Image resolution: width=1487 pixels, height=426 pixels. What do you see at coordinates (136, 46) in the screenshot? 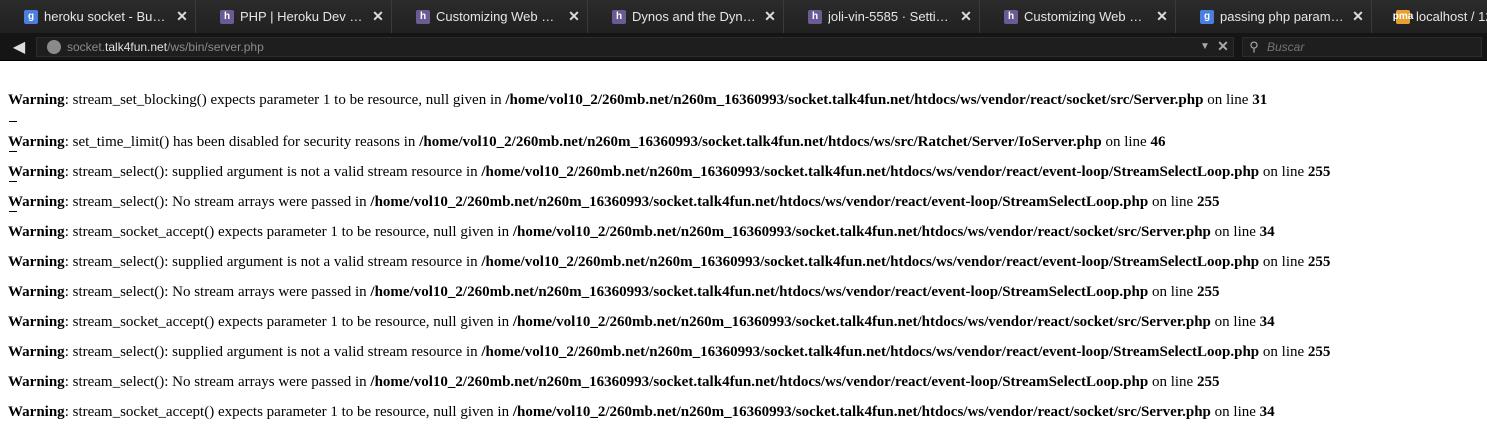
I see `url-host: talk4fun.net` at bounding box center [136, 46].